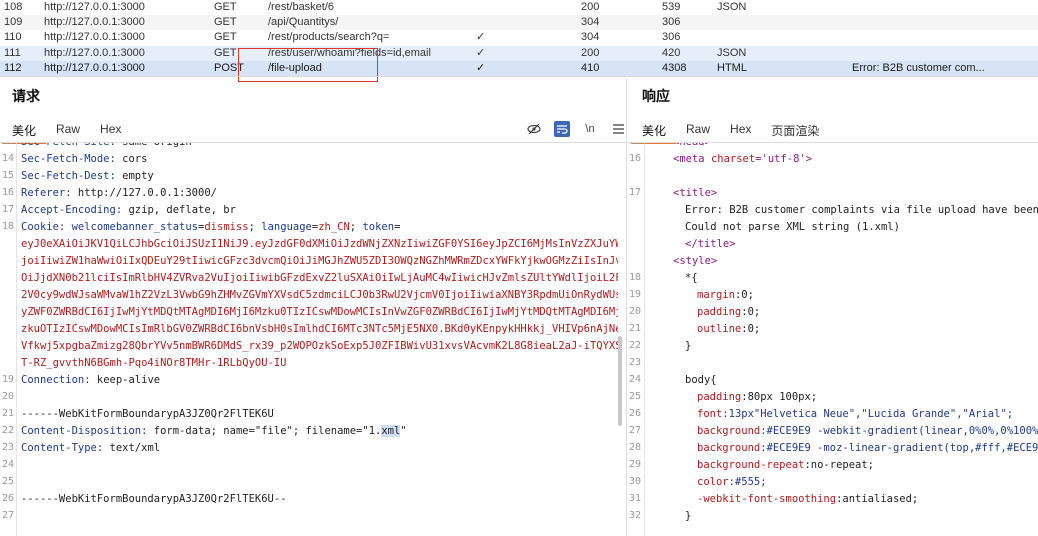 The height and width of the screenshot is (536, 1038). What do you see at coordinates (147, 414) in the screenshot?
I see `code-line: ------WebKitFormBoundarypA3JZ0Qr2FlTEK6U` at bounding box center [147, 414].